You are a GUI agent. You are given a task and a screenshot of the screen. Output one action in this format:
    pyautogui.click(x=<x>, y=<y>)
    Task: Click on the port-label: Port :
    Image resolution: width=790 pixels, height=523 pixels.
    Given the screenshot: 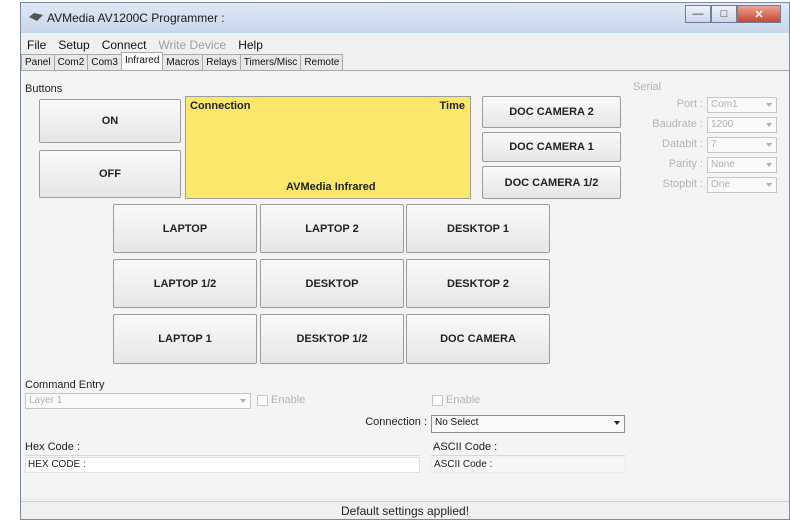 What is the action you would take?
    pyautogui.click(x=689, y=104)
    